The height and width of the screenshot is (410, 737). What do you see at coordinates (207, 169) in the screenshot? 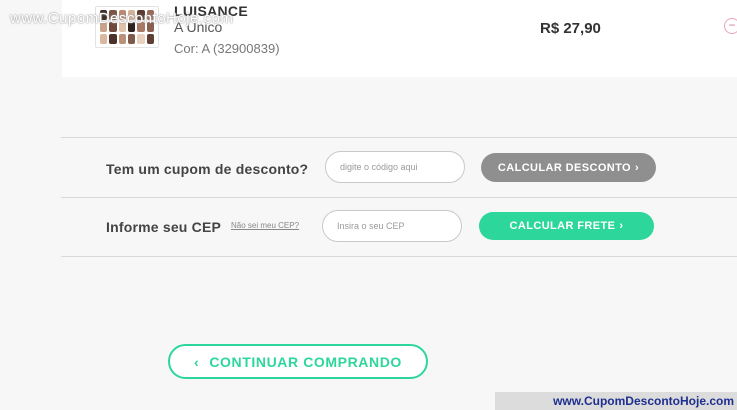
I see `coupon-label: Tem um cupom de desconto?` at bounding box center [207, 169].